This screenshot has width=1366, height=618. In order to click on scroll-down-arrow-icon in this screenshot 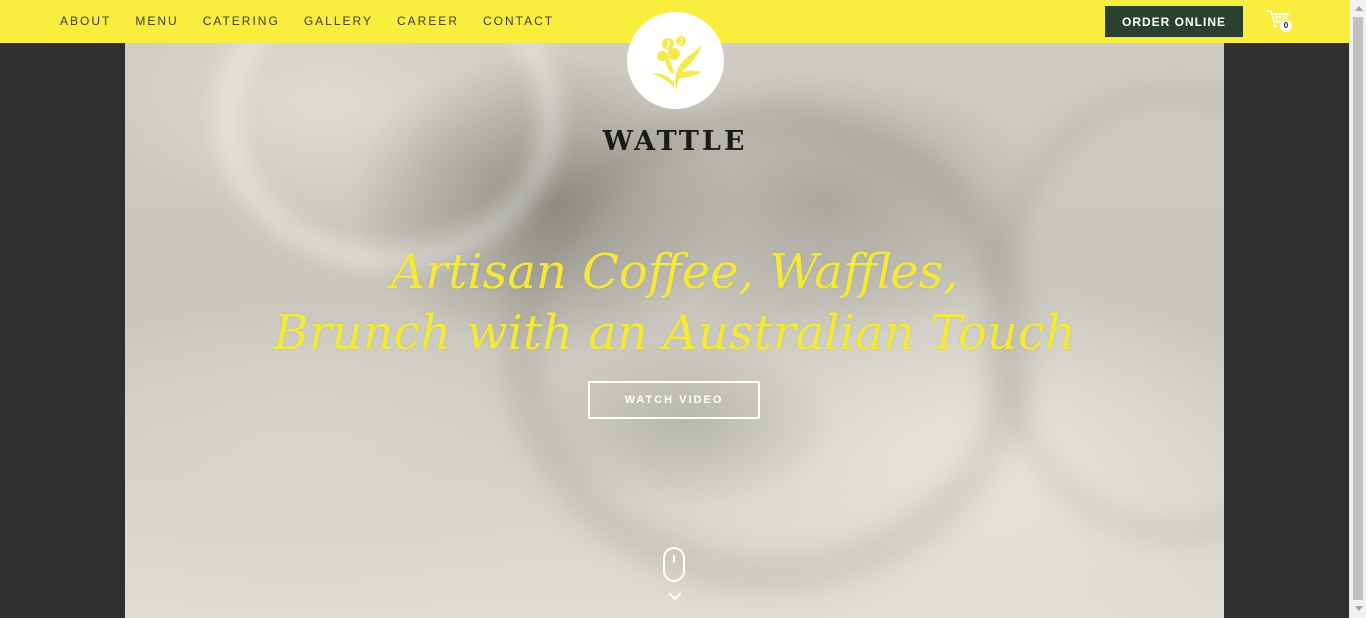, I will do `click(1359, 608)`.